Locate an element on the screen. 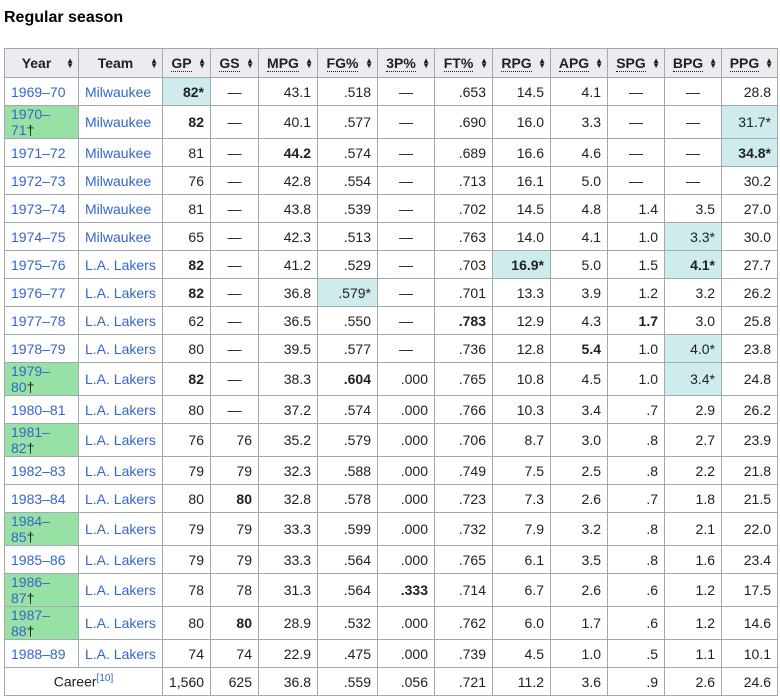 The width and height of the screenshot is (780, 696). year-cell: 1974–75 is located at coordinates (41, 236).